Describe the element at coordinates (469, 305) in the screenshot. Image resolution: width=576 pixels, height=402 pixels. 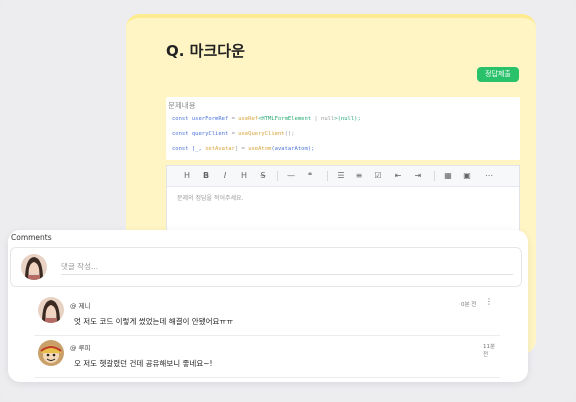
I see `comment-timestamp: 0분 전` at that location.